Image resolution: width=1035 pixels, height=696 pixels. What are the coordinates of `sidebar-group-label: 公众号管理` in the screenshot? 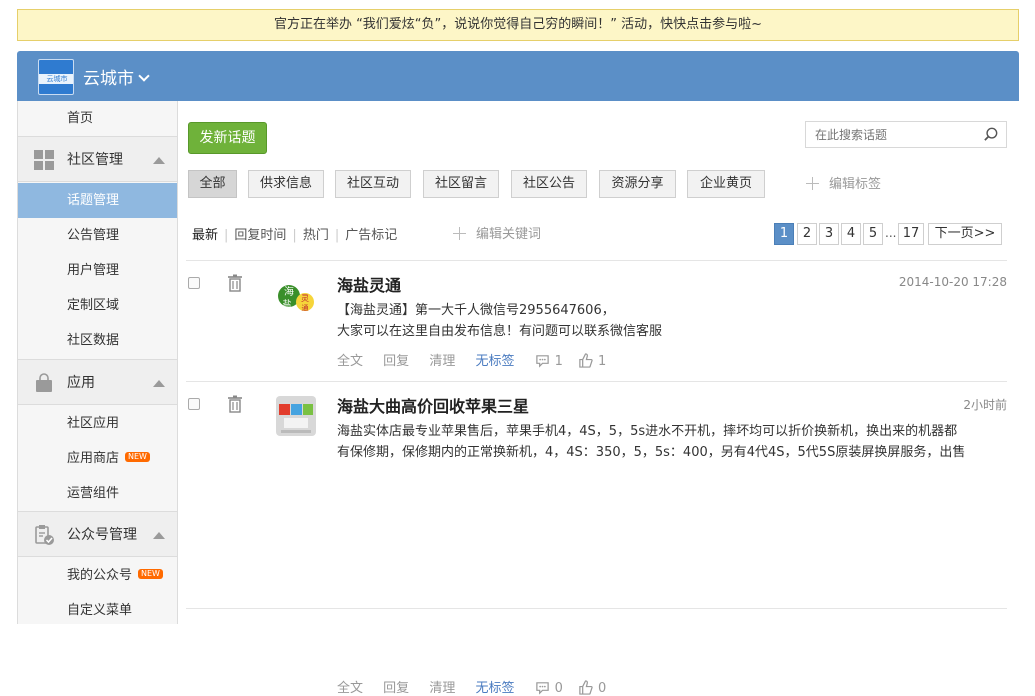 It's located at (102, 535).